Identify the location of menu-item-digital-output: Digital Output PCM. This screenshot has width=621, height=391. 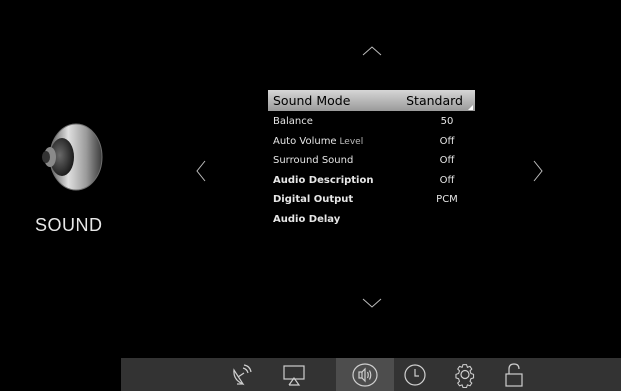
(371, 200).